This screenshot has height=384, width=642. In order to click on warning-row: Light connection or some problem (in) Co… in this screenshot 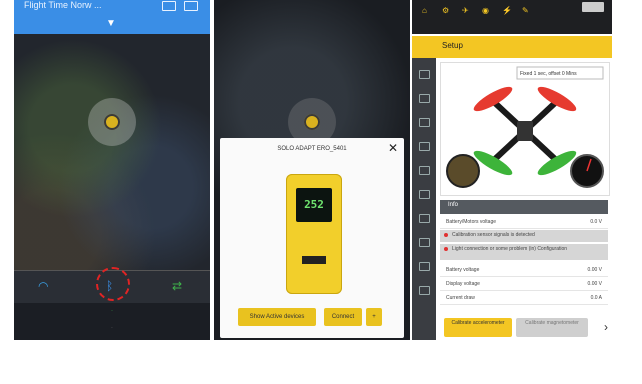, I will do `click(524, 252)`.